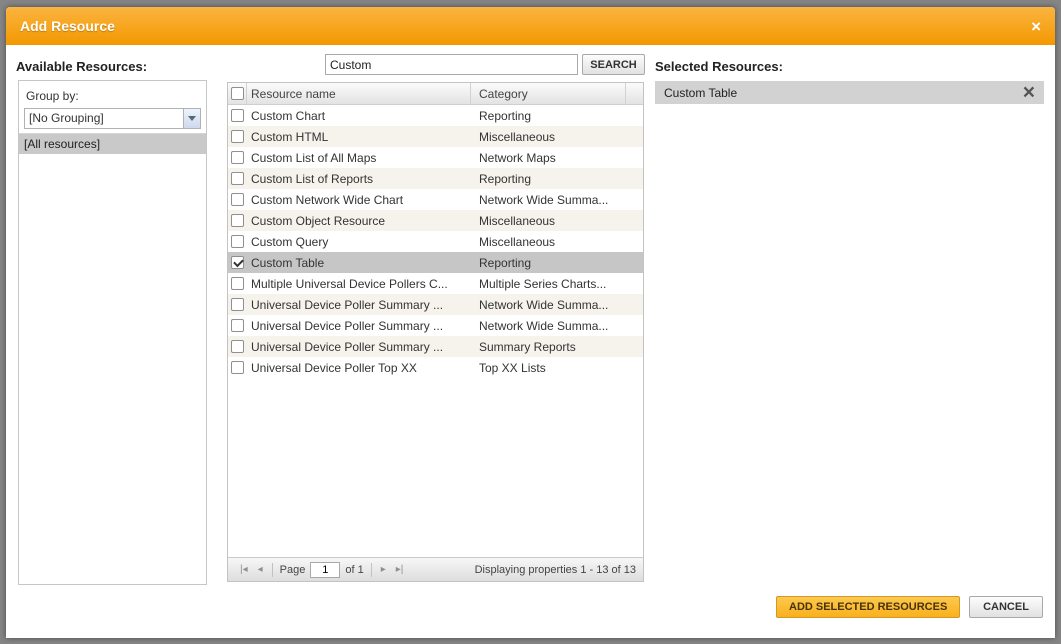  I want to click on table-row: Custom List of Reports Reporting, so click(435, 178).